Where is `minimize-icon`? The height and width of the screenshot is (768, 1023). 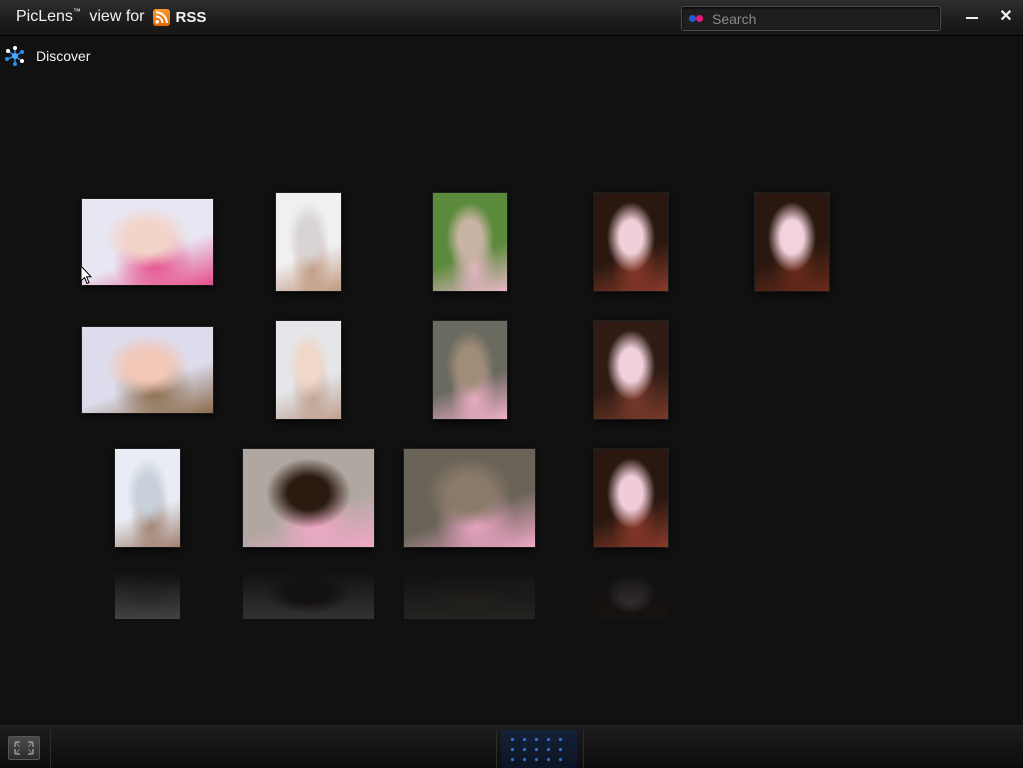 minimize-icon is located at coordinates (972, 18).